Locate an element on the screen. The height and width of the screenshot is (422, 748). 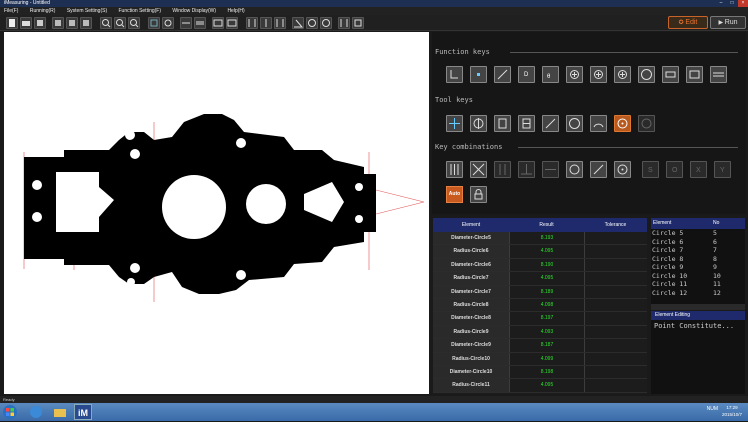
menu-function-setting: Function Setting(F) is located at coordinates (141, 11).